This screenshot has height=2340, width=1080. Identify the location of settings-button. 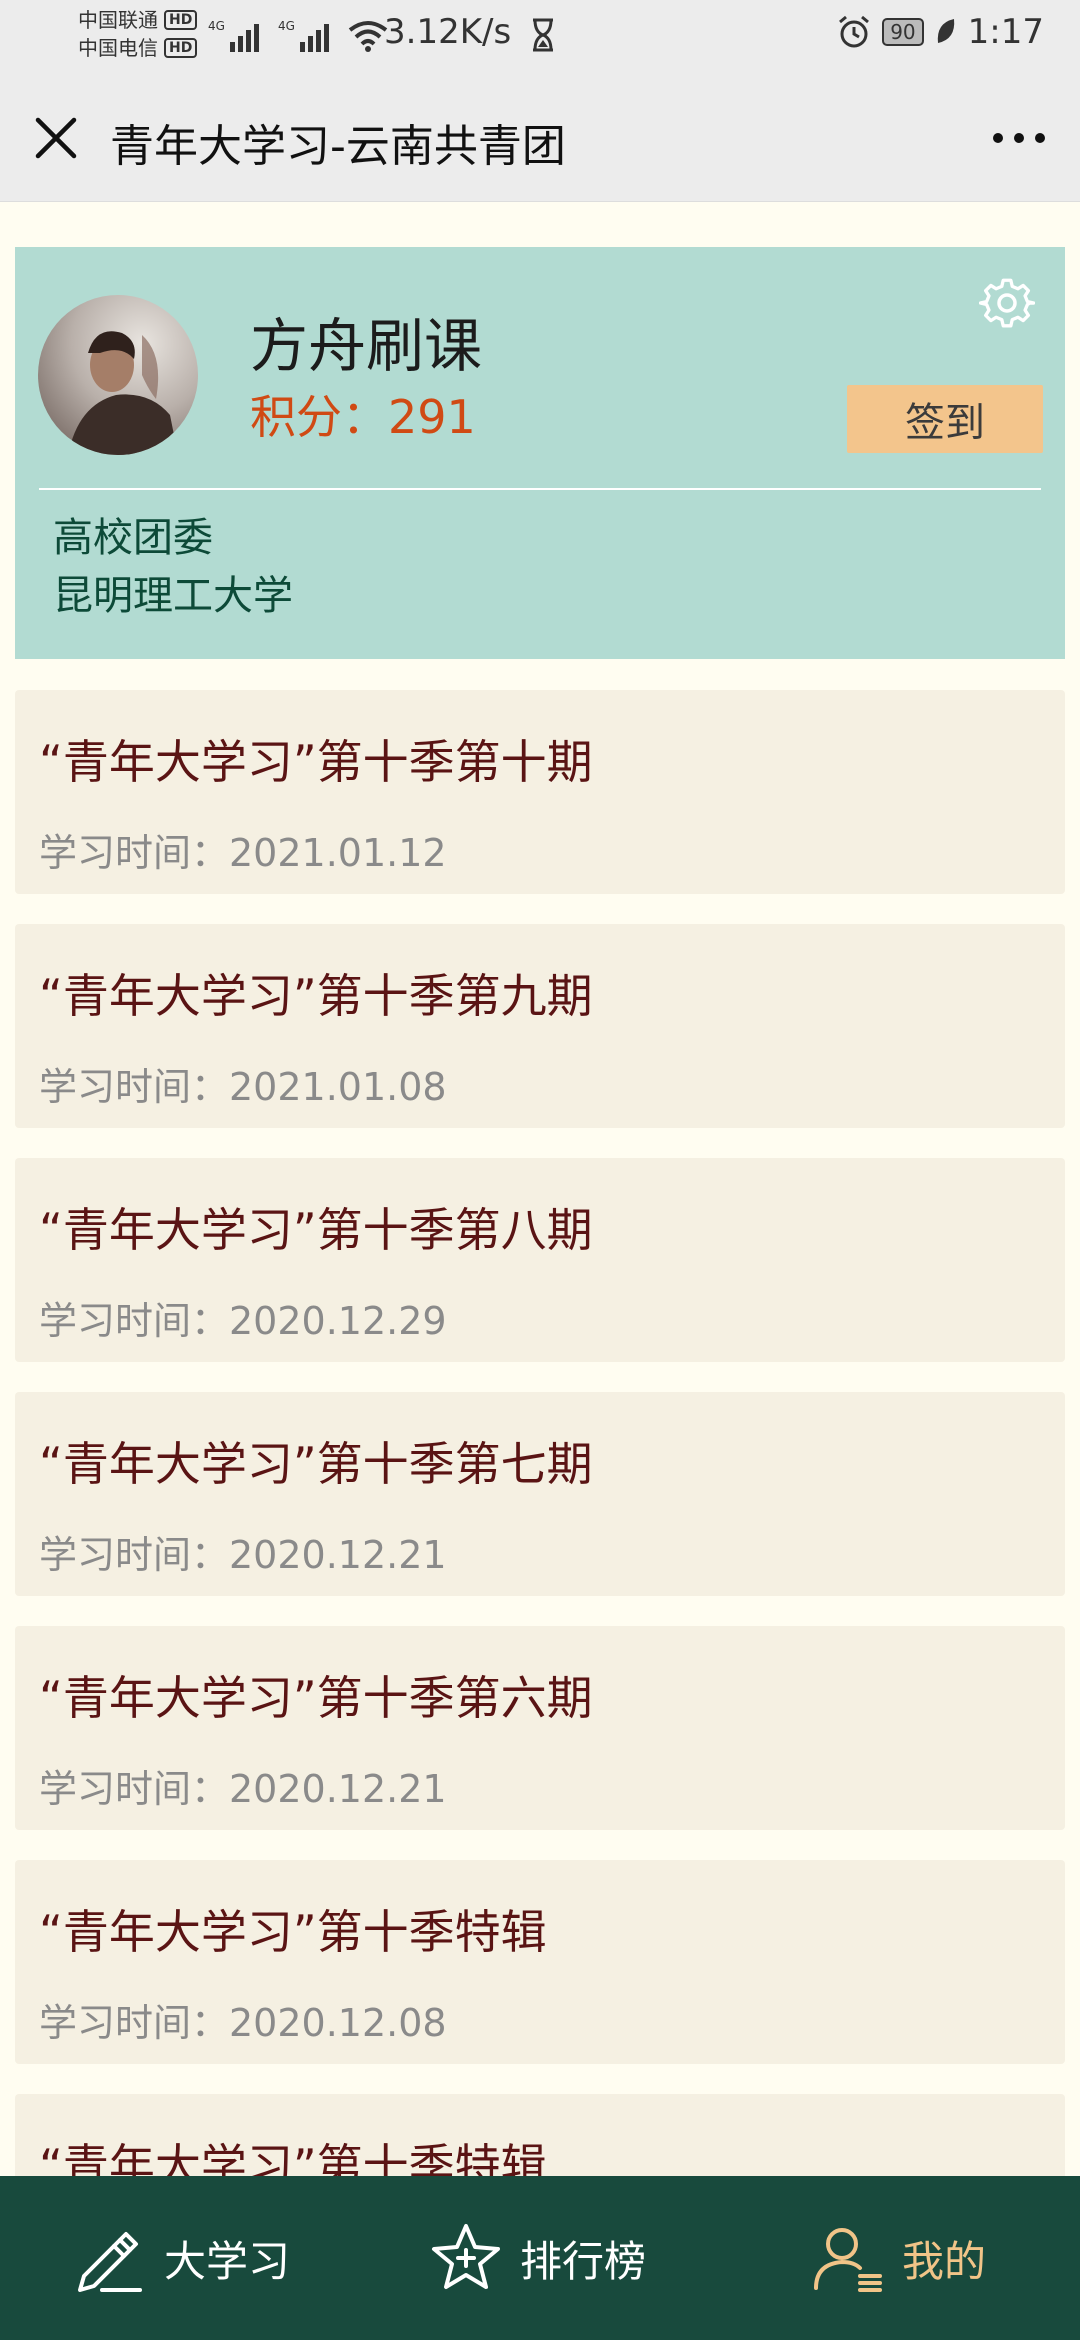
(1007, 303).